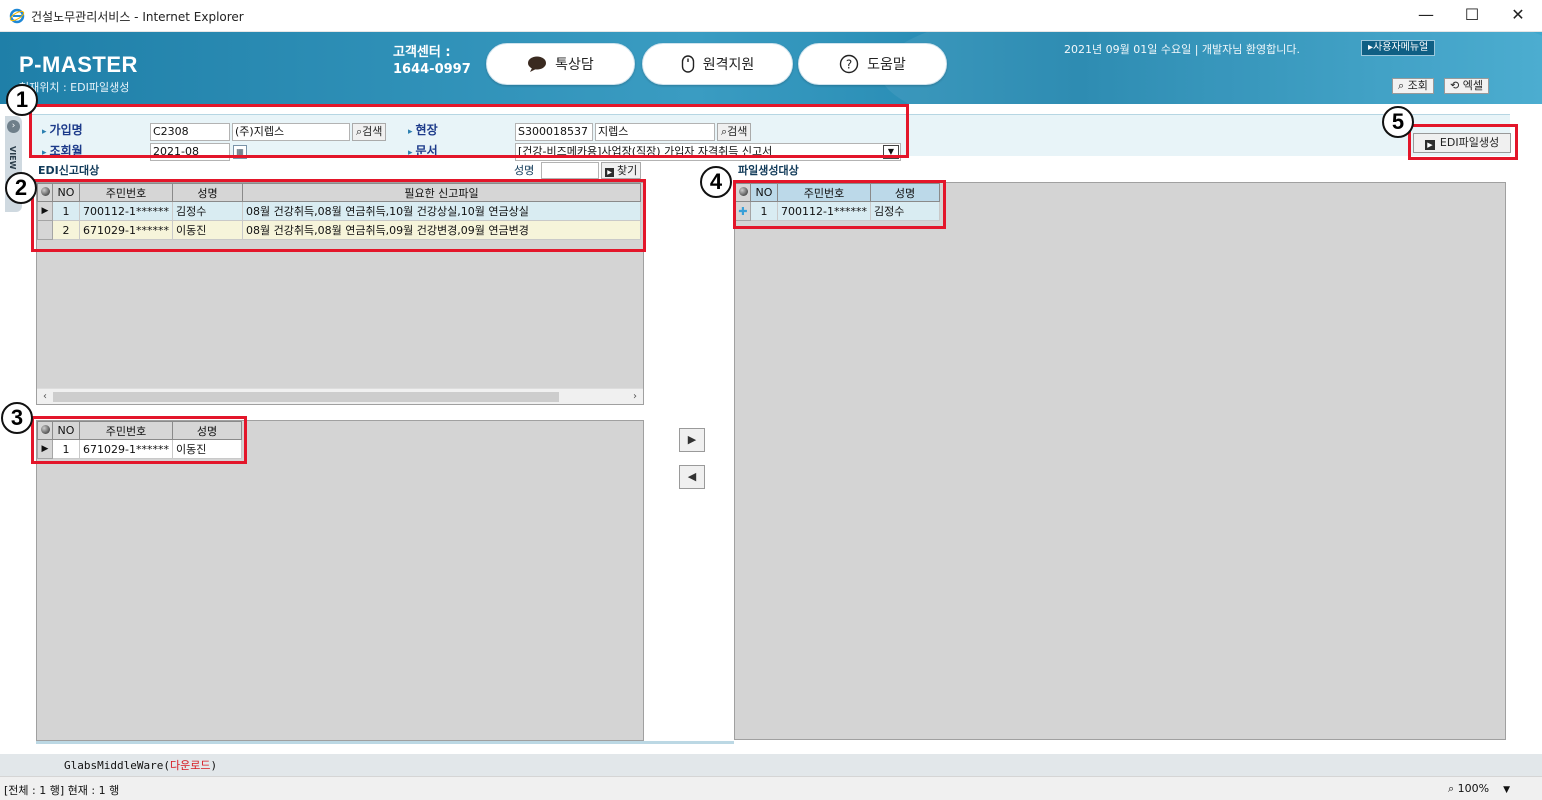 The width and height of the screenshot is (1542, 800). Describe the element at coordinates (190, 765) in the screenshot. I see `download-link: 다운로드` at that location.